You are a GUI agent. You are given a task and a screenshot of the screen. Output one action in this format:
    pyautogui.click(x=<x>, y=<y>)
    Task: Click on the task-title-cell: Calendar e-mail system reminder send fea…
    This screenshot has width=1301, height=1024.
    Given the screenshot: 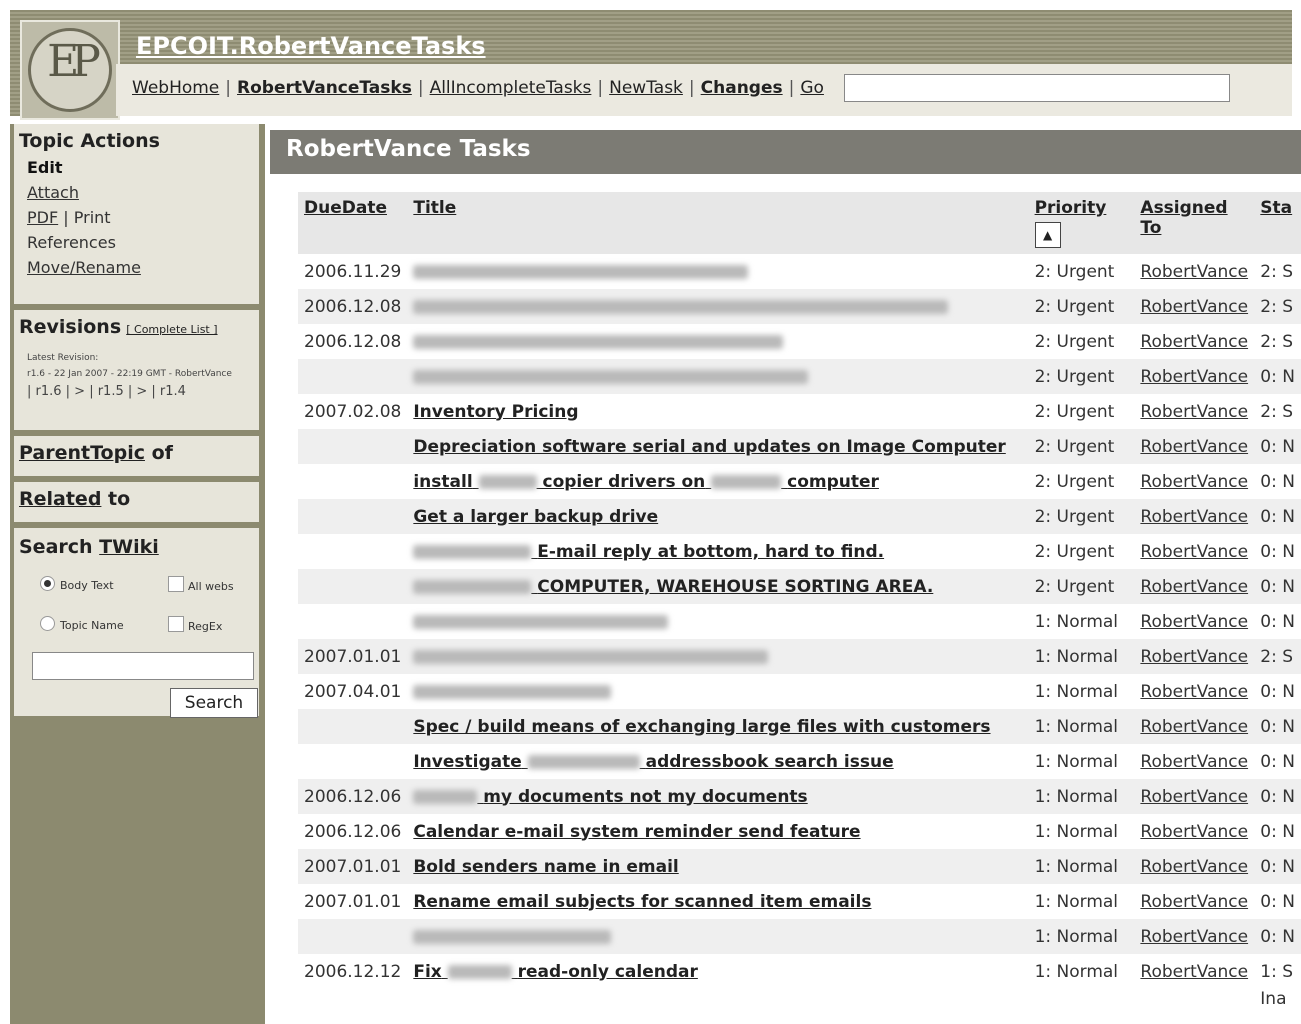 What is the action you would take?
    pyautogui.click(x=718, y=831)
    